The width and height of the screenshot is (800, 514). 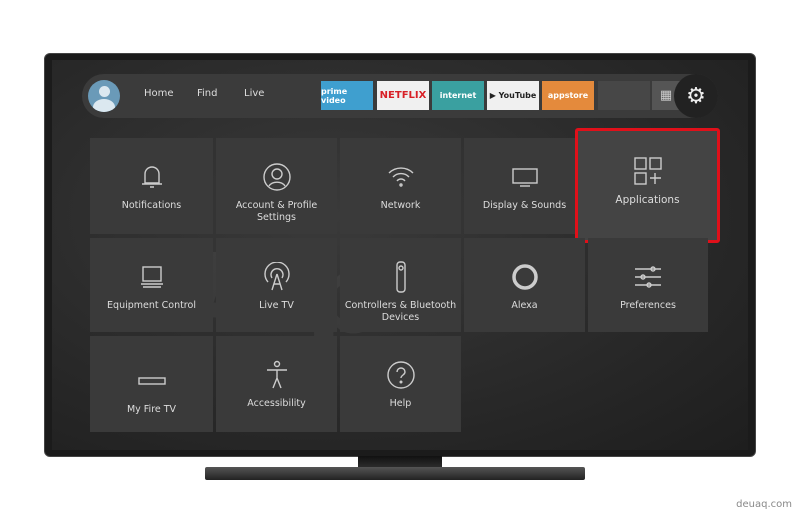 I want to click on tile-notifications: Notifications, so click(x=151, y=186).